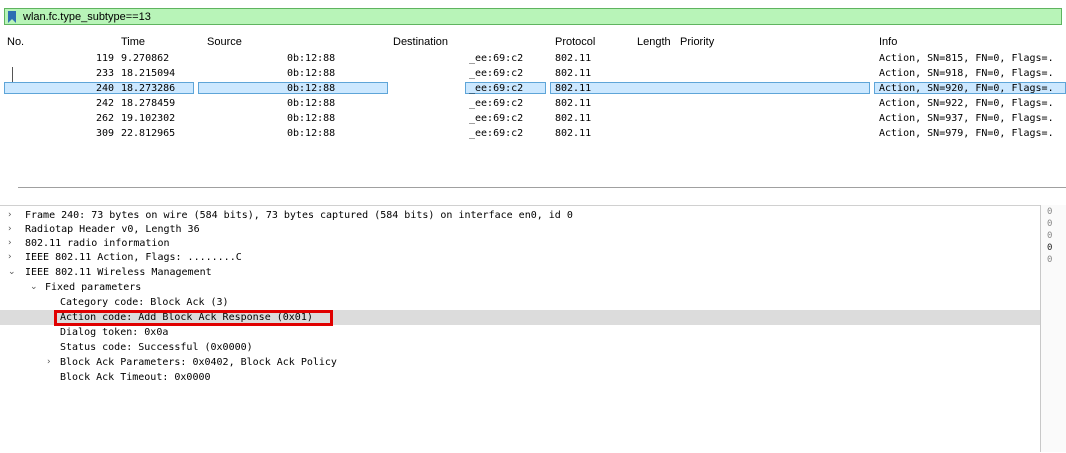  Describe the element at coordinates (575, 42) in the screenshot. I see `column-protocol: Protocol` at that location.